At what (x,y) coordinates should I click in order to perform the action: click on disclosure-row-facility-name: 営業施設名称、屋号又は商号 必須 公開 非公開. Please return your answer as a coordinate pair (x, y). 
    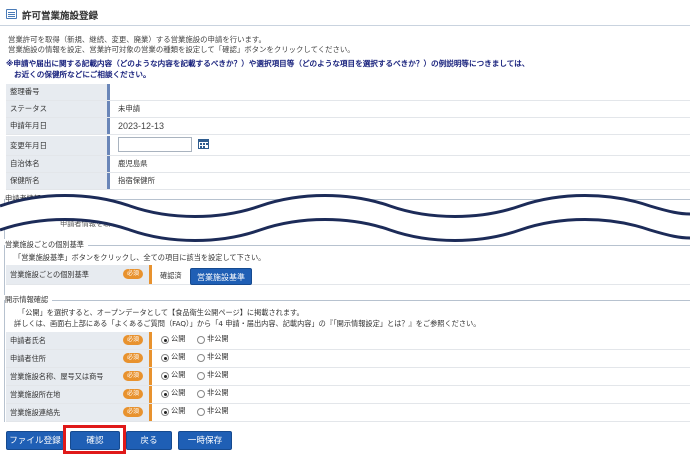
    Looking at the image, I should click on (348, 377).